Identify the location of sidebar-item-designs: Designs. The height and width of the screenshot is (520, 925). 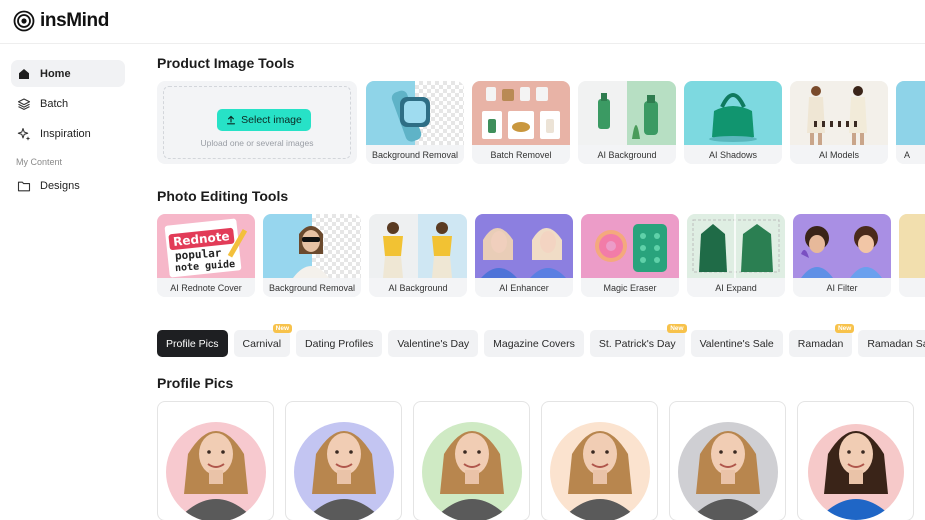
(68, 185).